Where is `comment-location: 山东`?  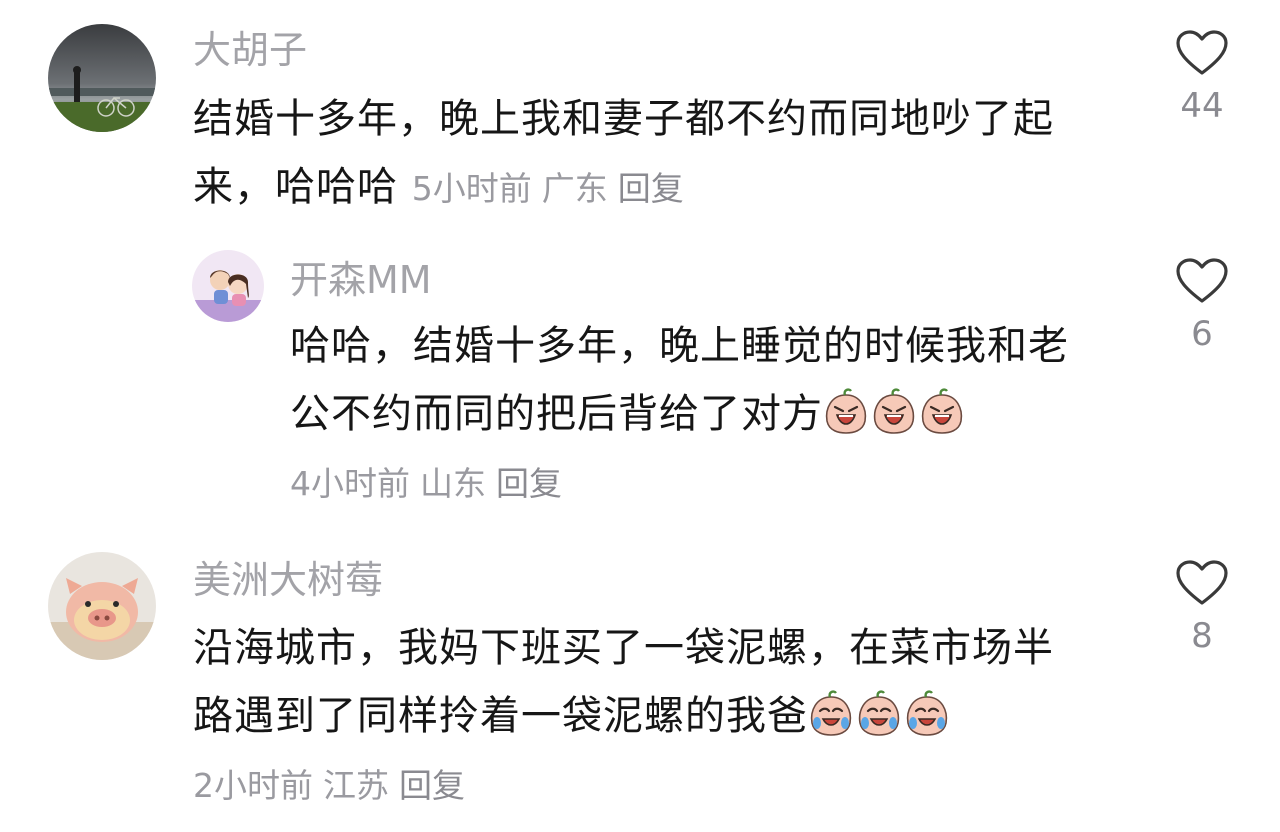 comment-location: 山东 is located at coordinates (453, 483).